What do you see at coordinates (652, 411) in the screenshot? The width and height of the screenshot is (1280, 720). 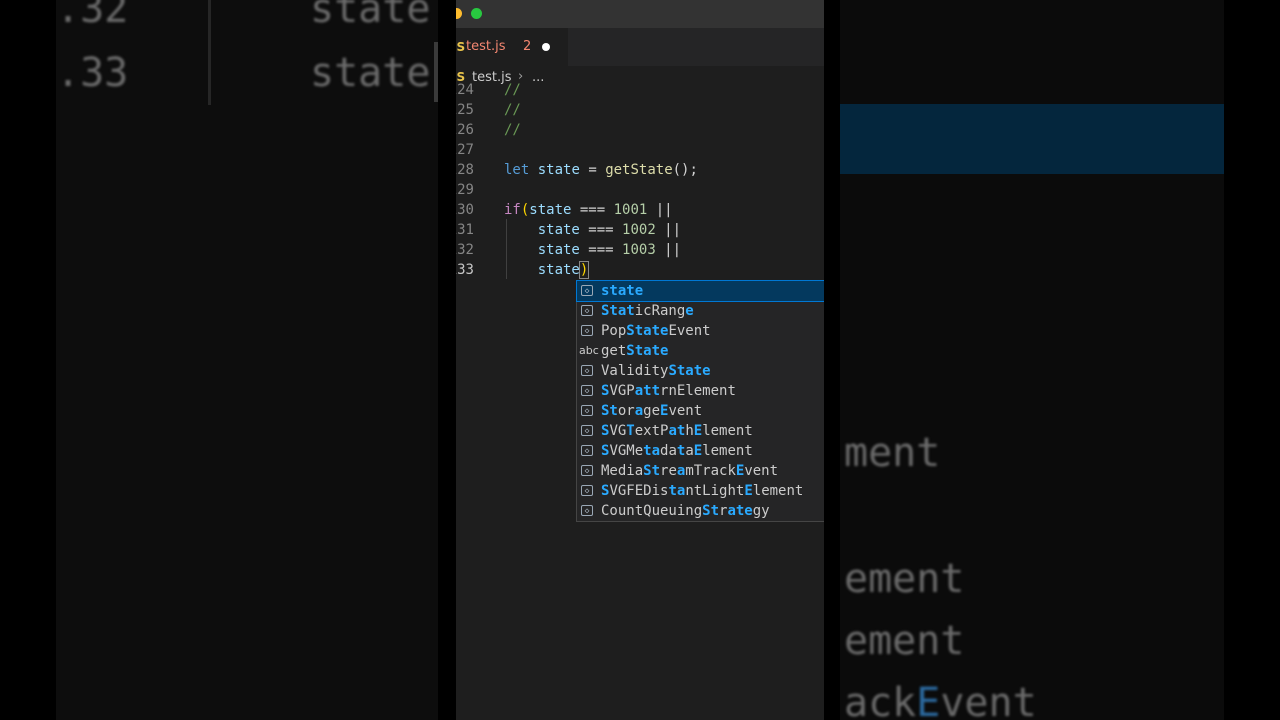 I see `suggestion-label: StorageEvent` at bounding box center [652, 411].